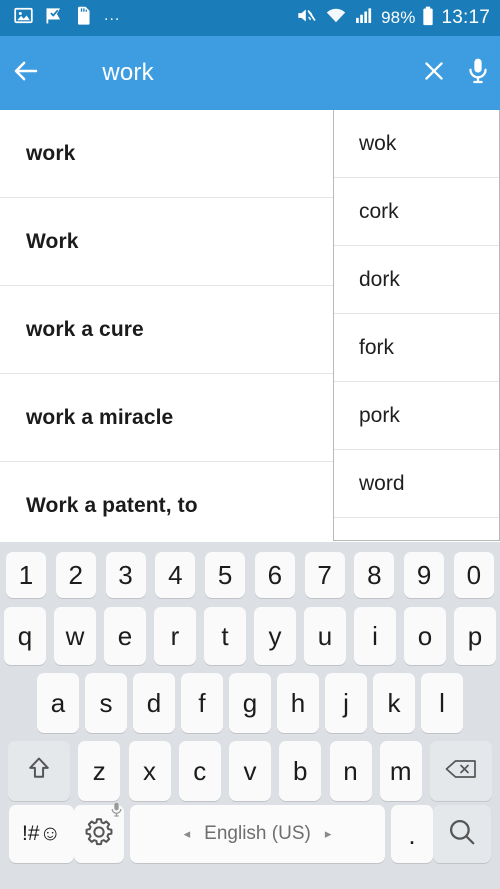 The width and height of the screenshot is (500, 889). Describe the element at coordinates (394, 703) in the screenshot. I see `key-k: k` at that location.